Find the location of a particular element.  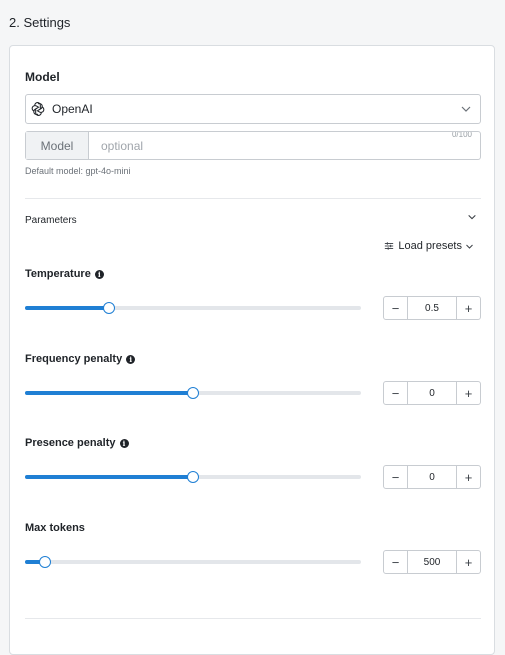

presence-penalty-value: 0 is located at coordinates (432, 477).